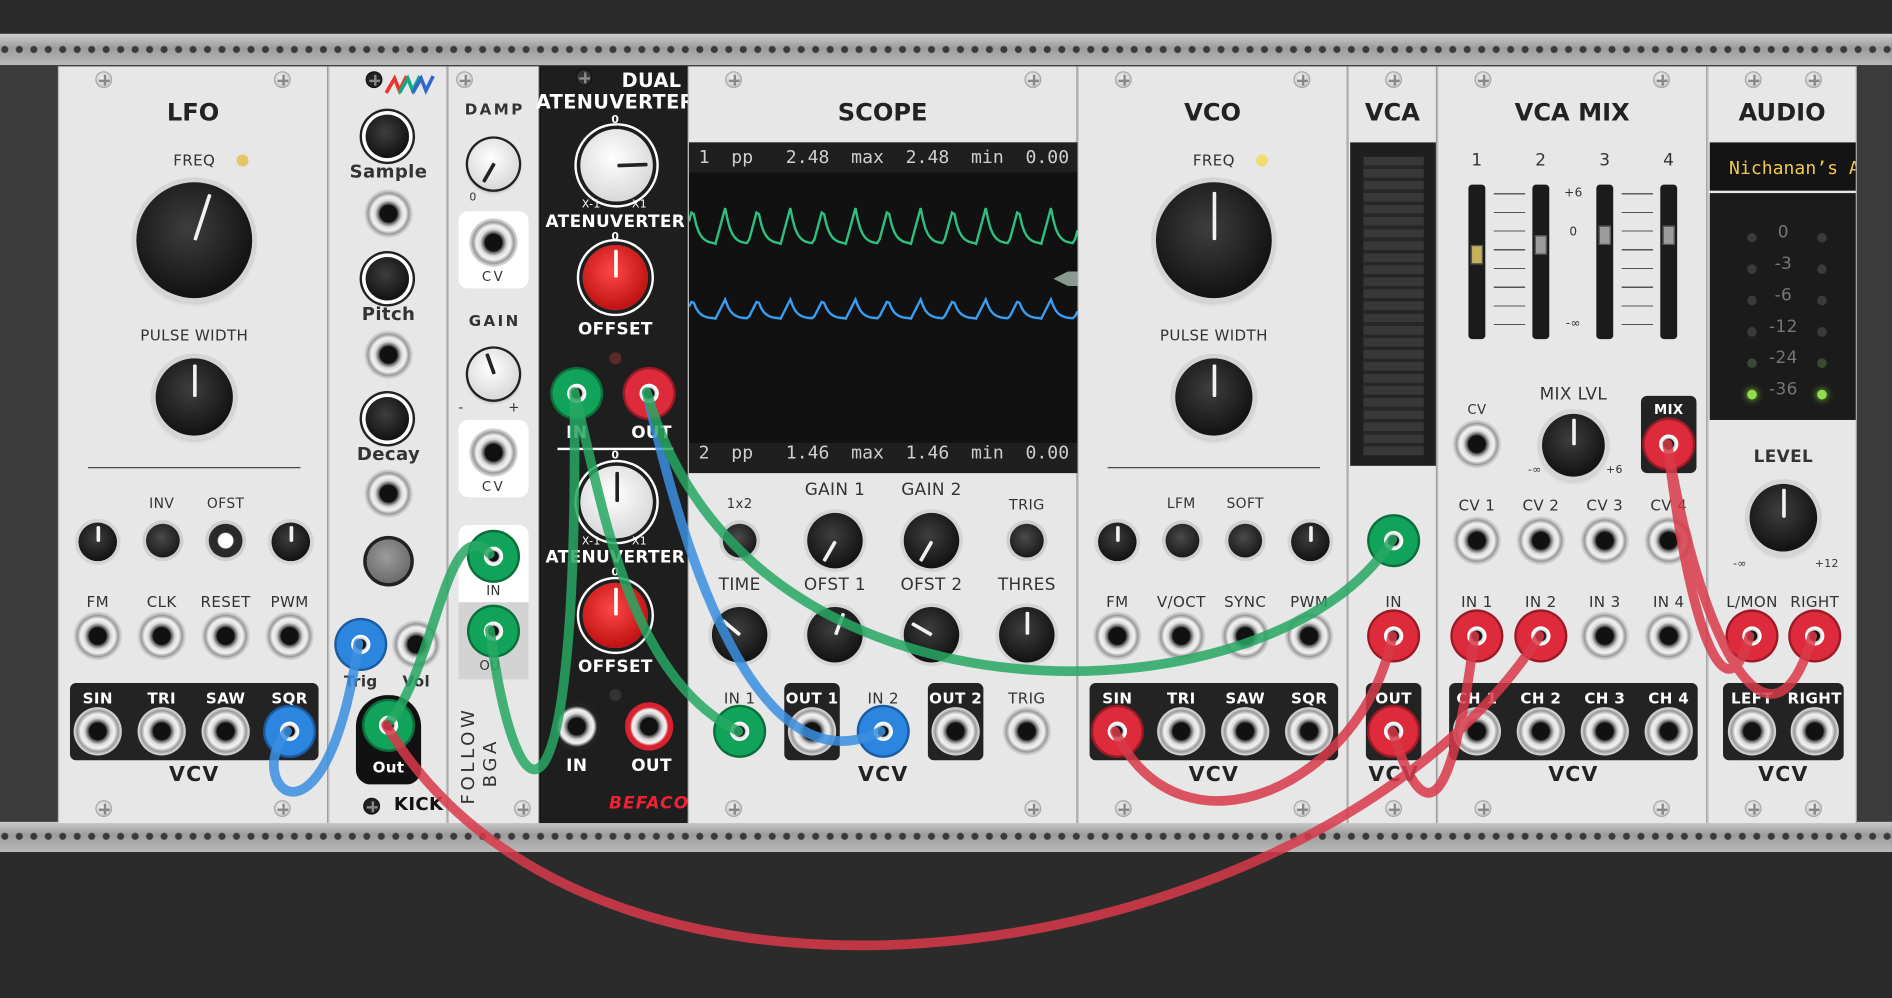 Image resolution: width=1892 pixels, height=998 pixels. I want to click on vca-cv-plug, so click(1393, 540).